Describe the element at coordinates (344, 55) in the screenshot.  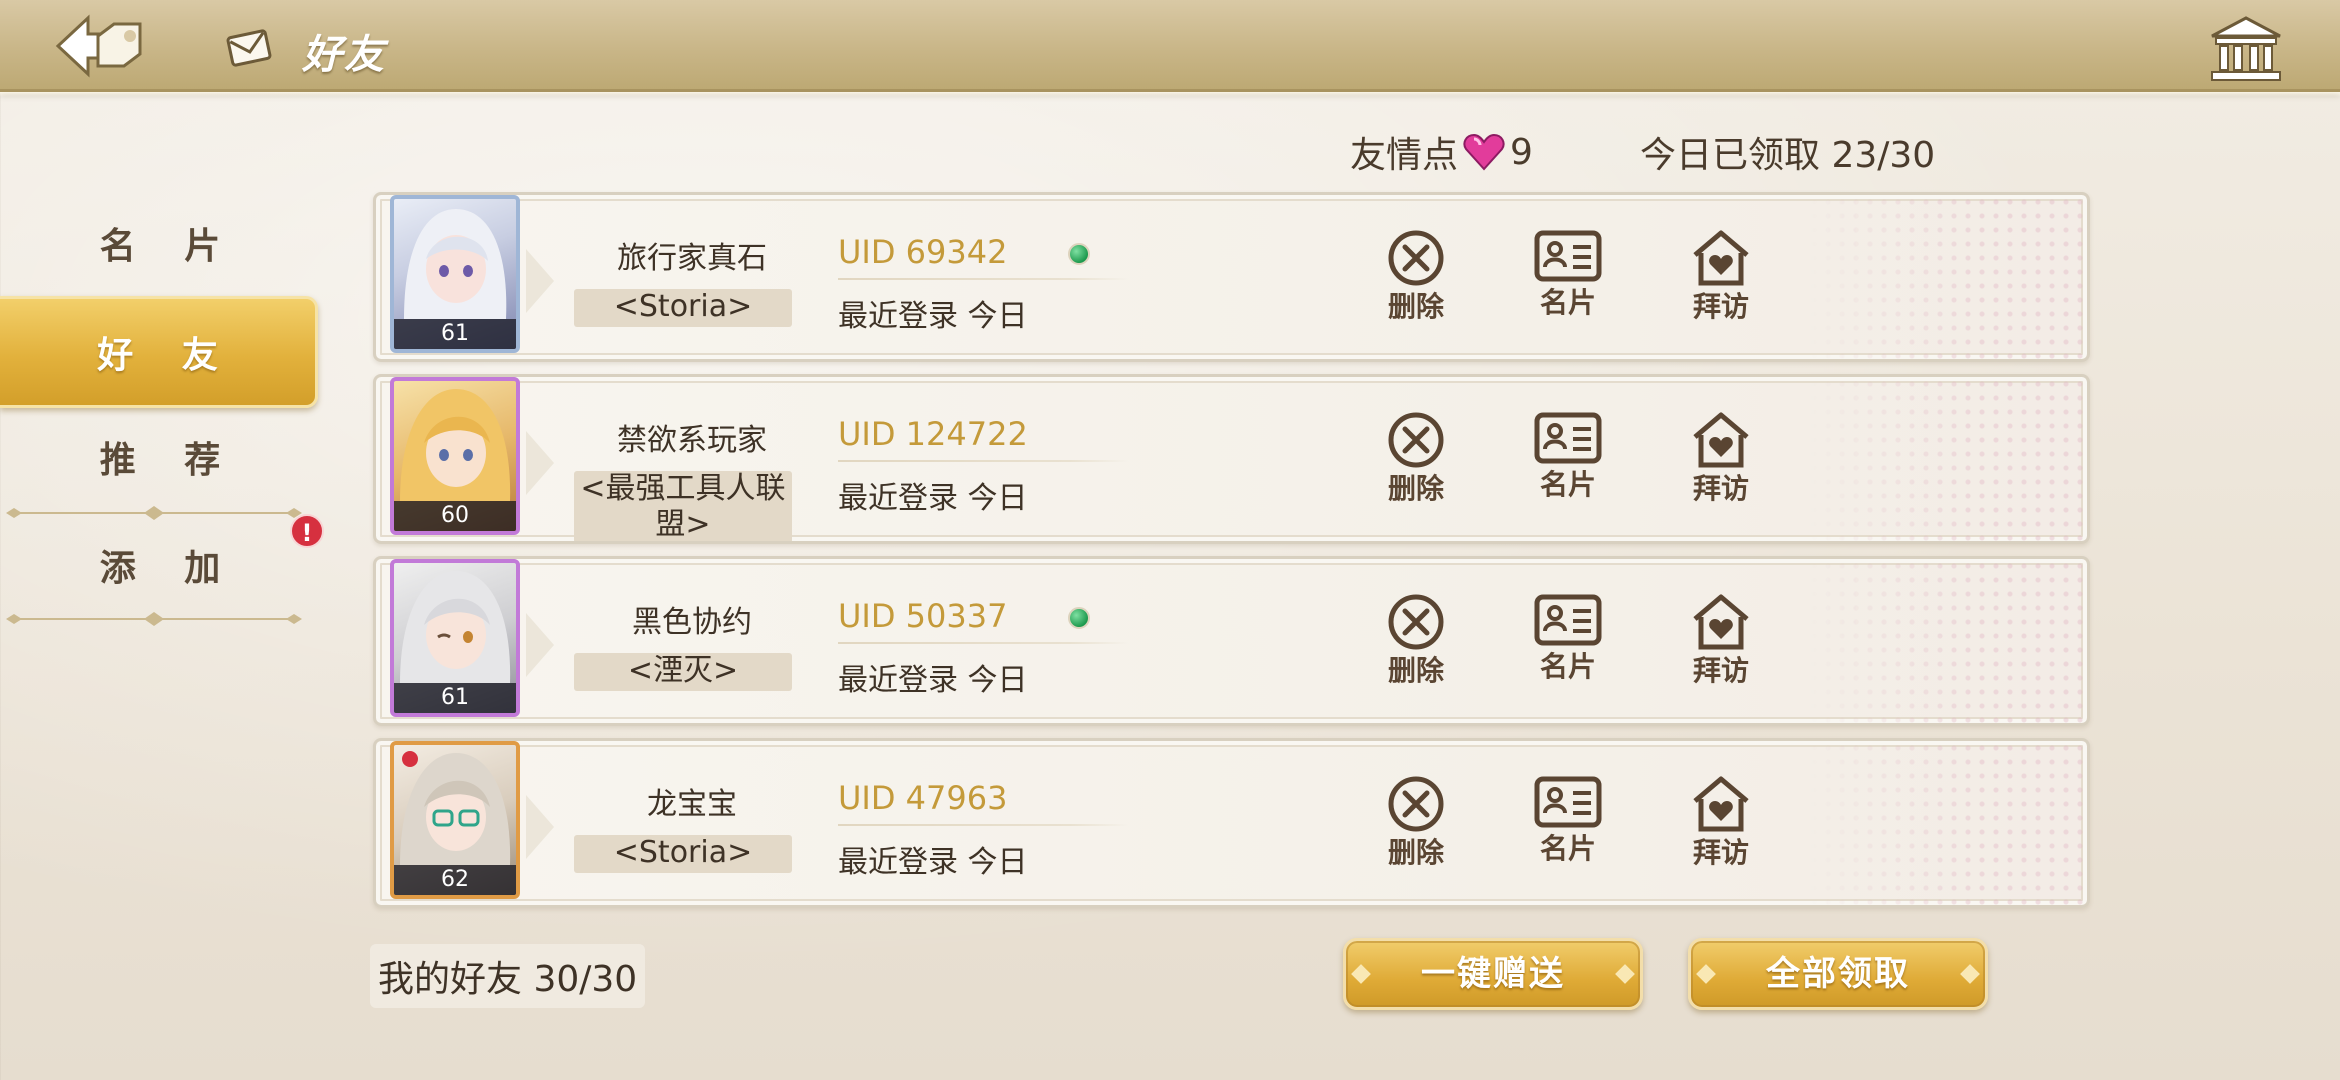
I see `page-title: 好友` at that location.